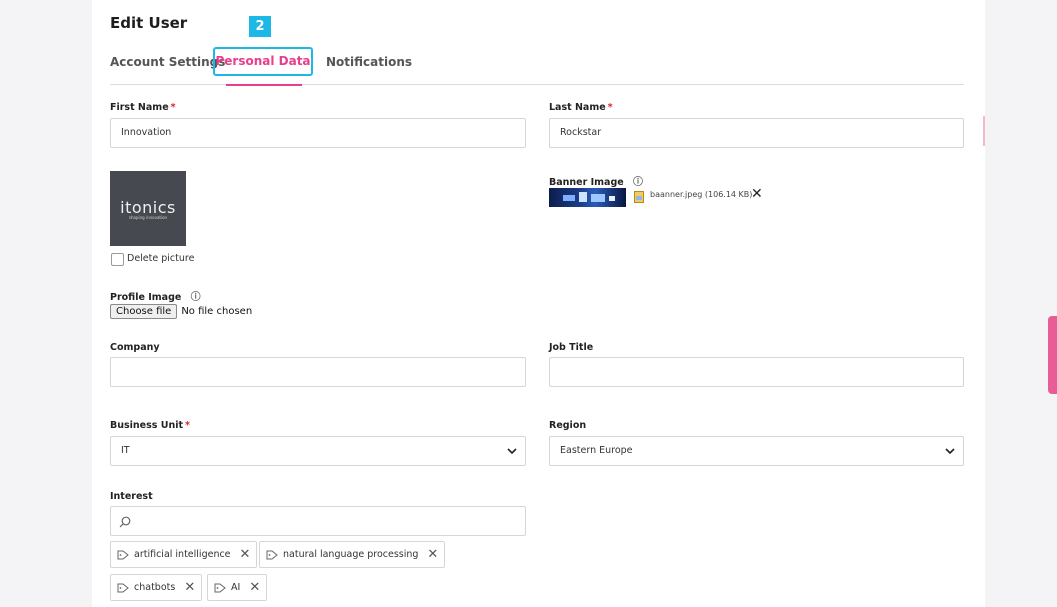  I want to click on feedback-side-tab, so click(1052, 355).